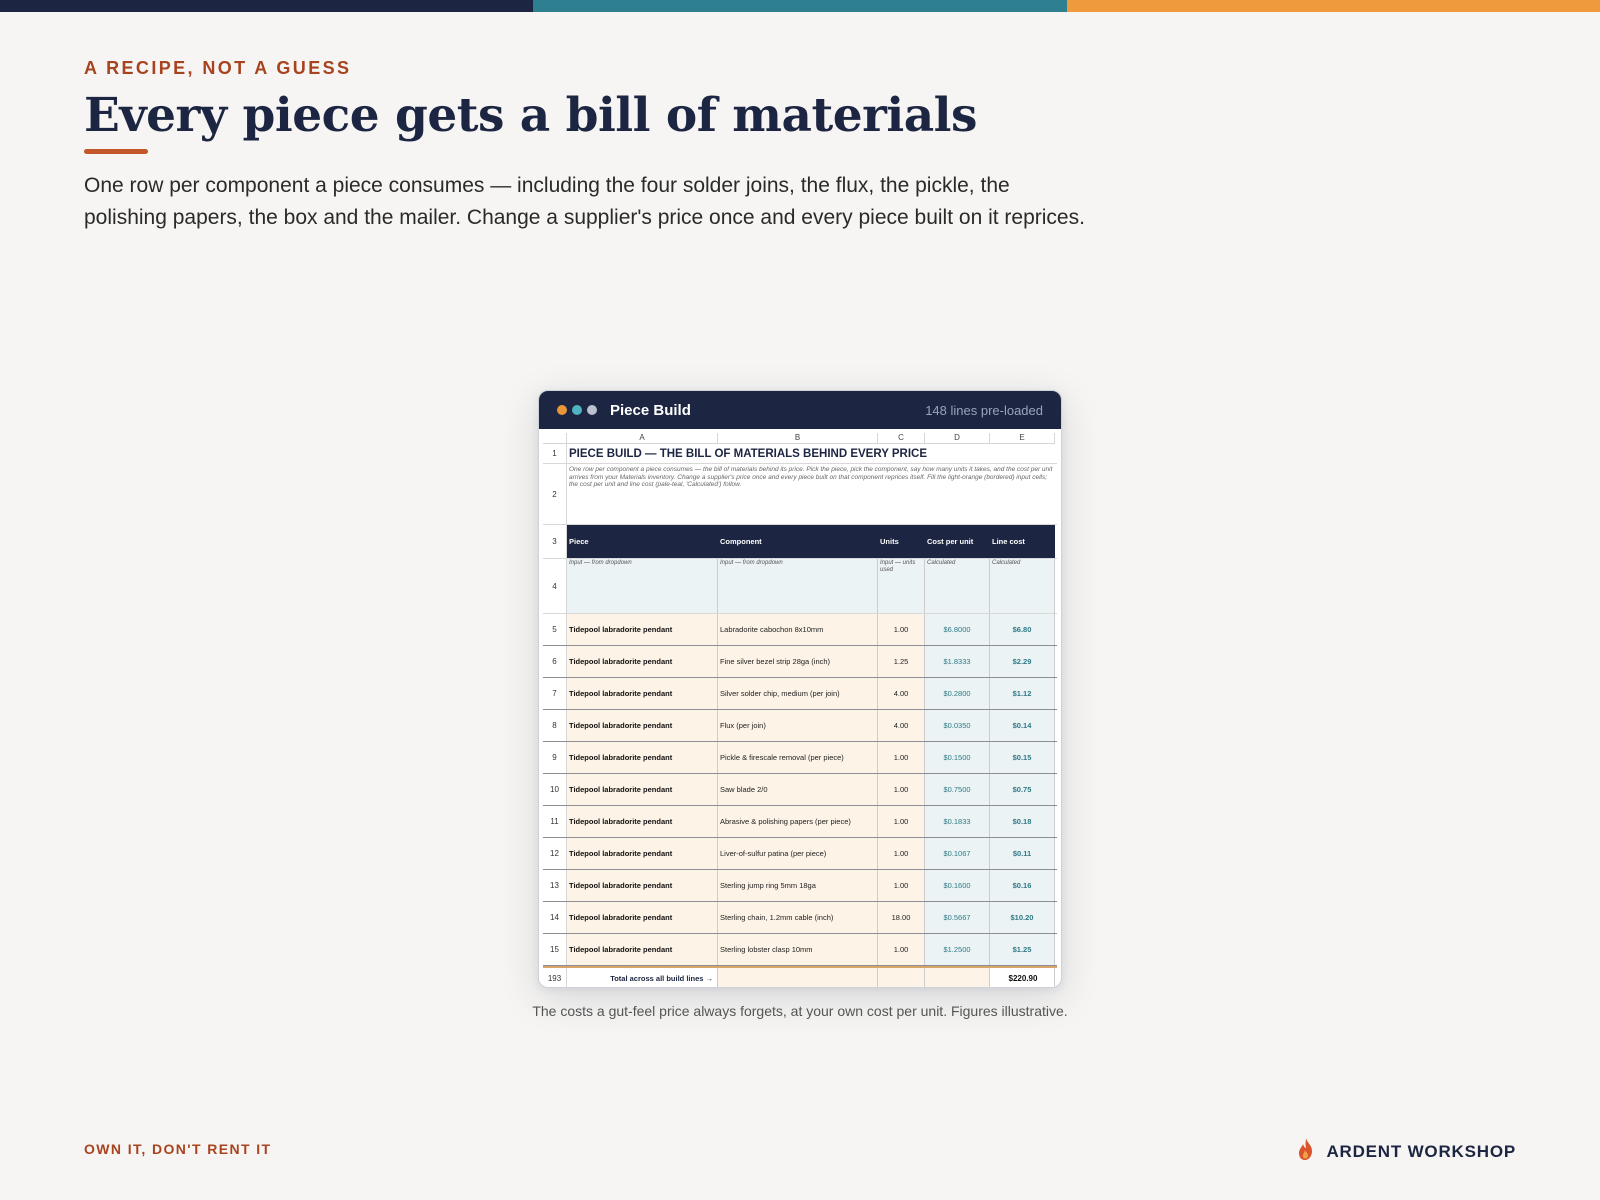  Describe the element at coordinates (555, 693) in the screenshot. I see `row-number: 7` at that location.